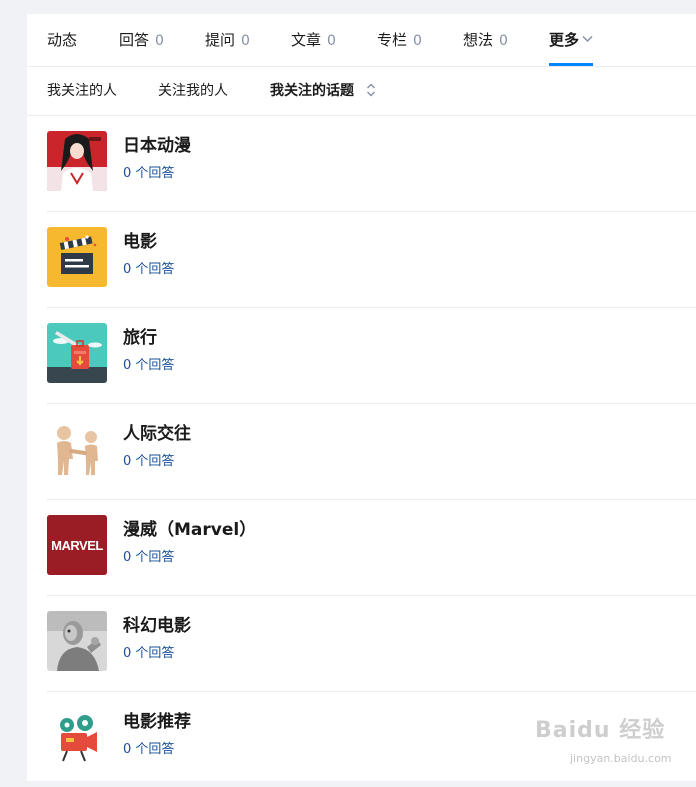  Describe the element at coordinates (140, 335) in the screenshot. I see `topic-title: 旅行` at that location.